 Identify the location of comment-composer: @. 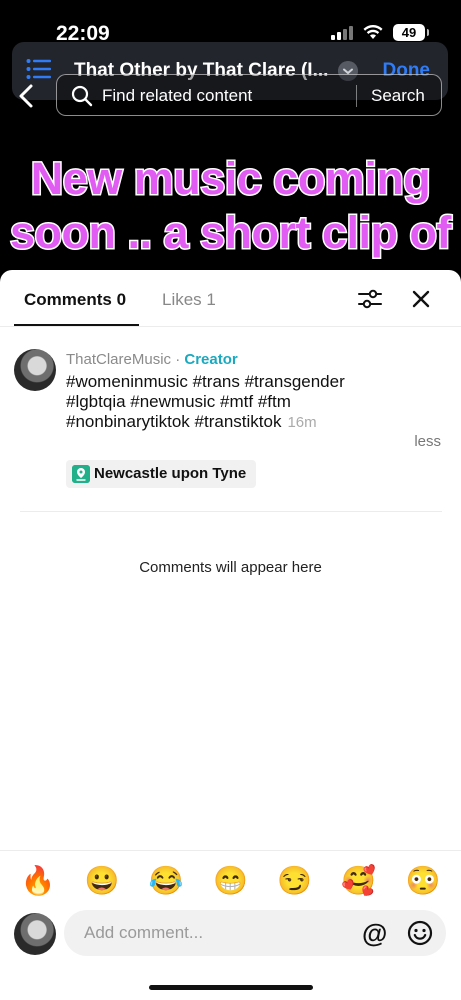
(230, 940).